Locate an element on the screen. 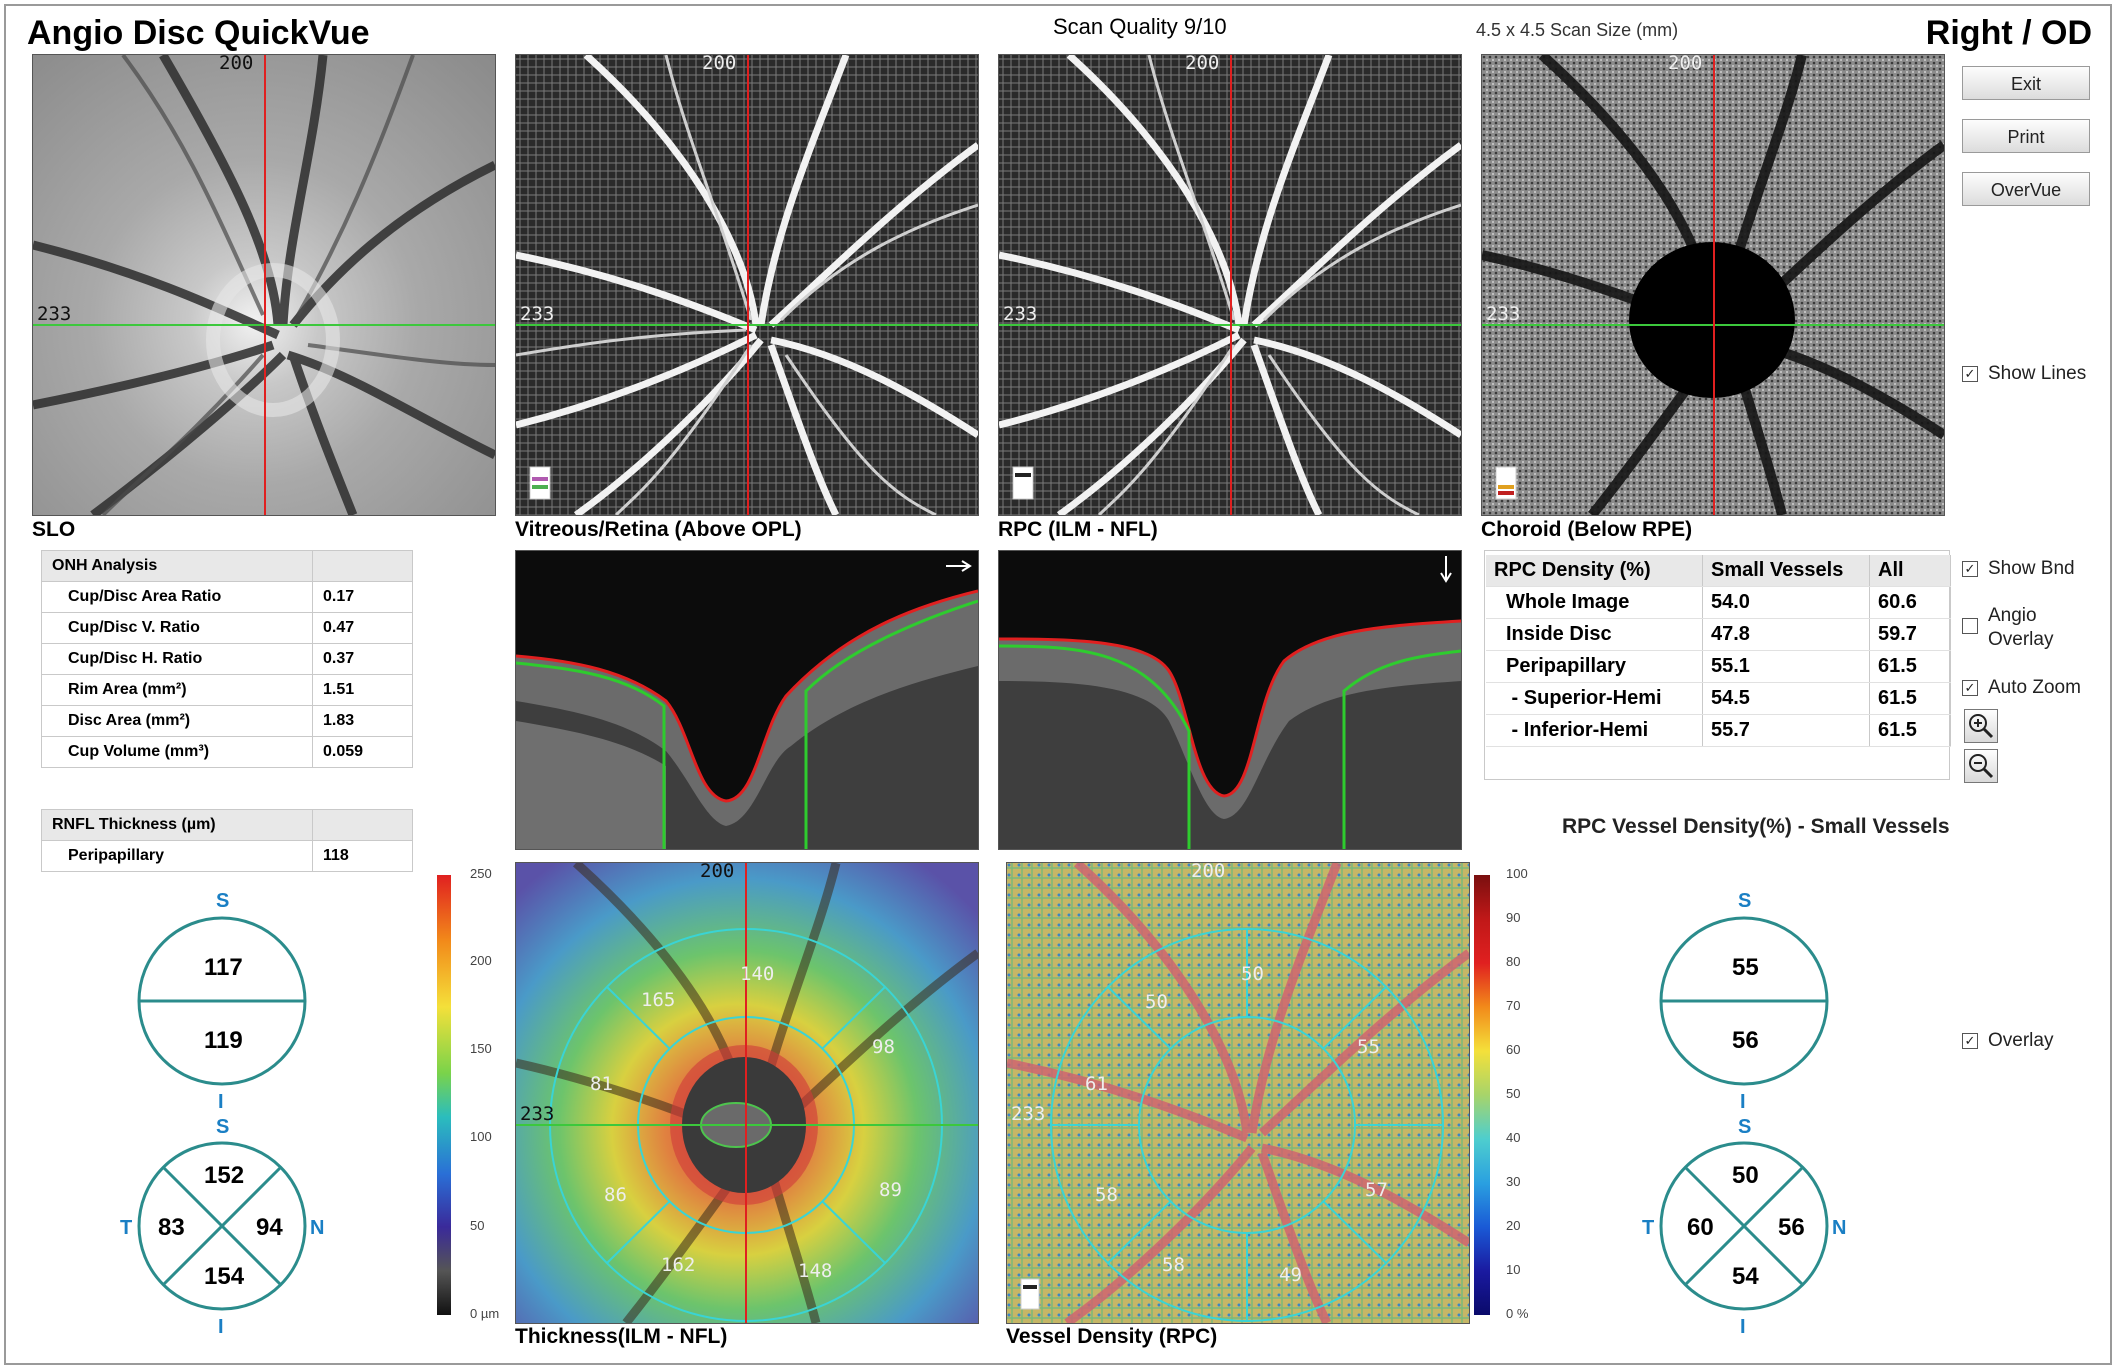 The height and width of the screenshot is (1371, 2118). overvue-button: OverVue is located at coordinates (2026, 189).